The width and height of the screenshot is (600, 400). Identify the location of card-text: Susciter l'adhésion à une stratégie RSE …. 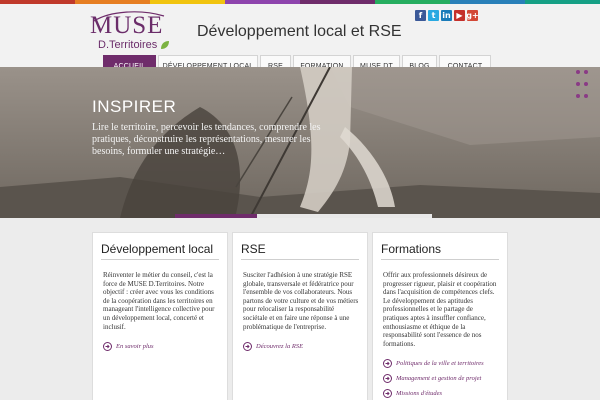
(301, 301).